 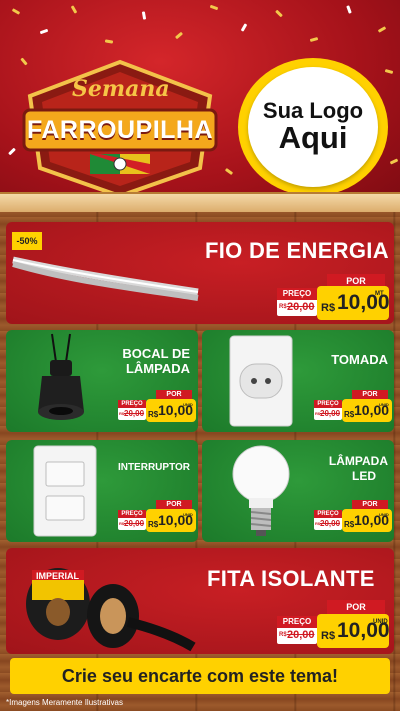 I want to click on tomada-price: POR PREÇO R$ 20,00 R$ 10,00 UNID, so click(x=354, y=407).